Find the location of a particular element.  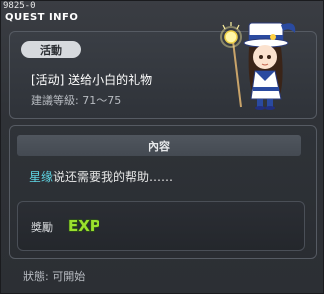

category-badge: 活動 is located at coordinates (51, 49).